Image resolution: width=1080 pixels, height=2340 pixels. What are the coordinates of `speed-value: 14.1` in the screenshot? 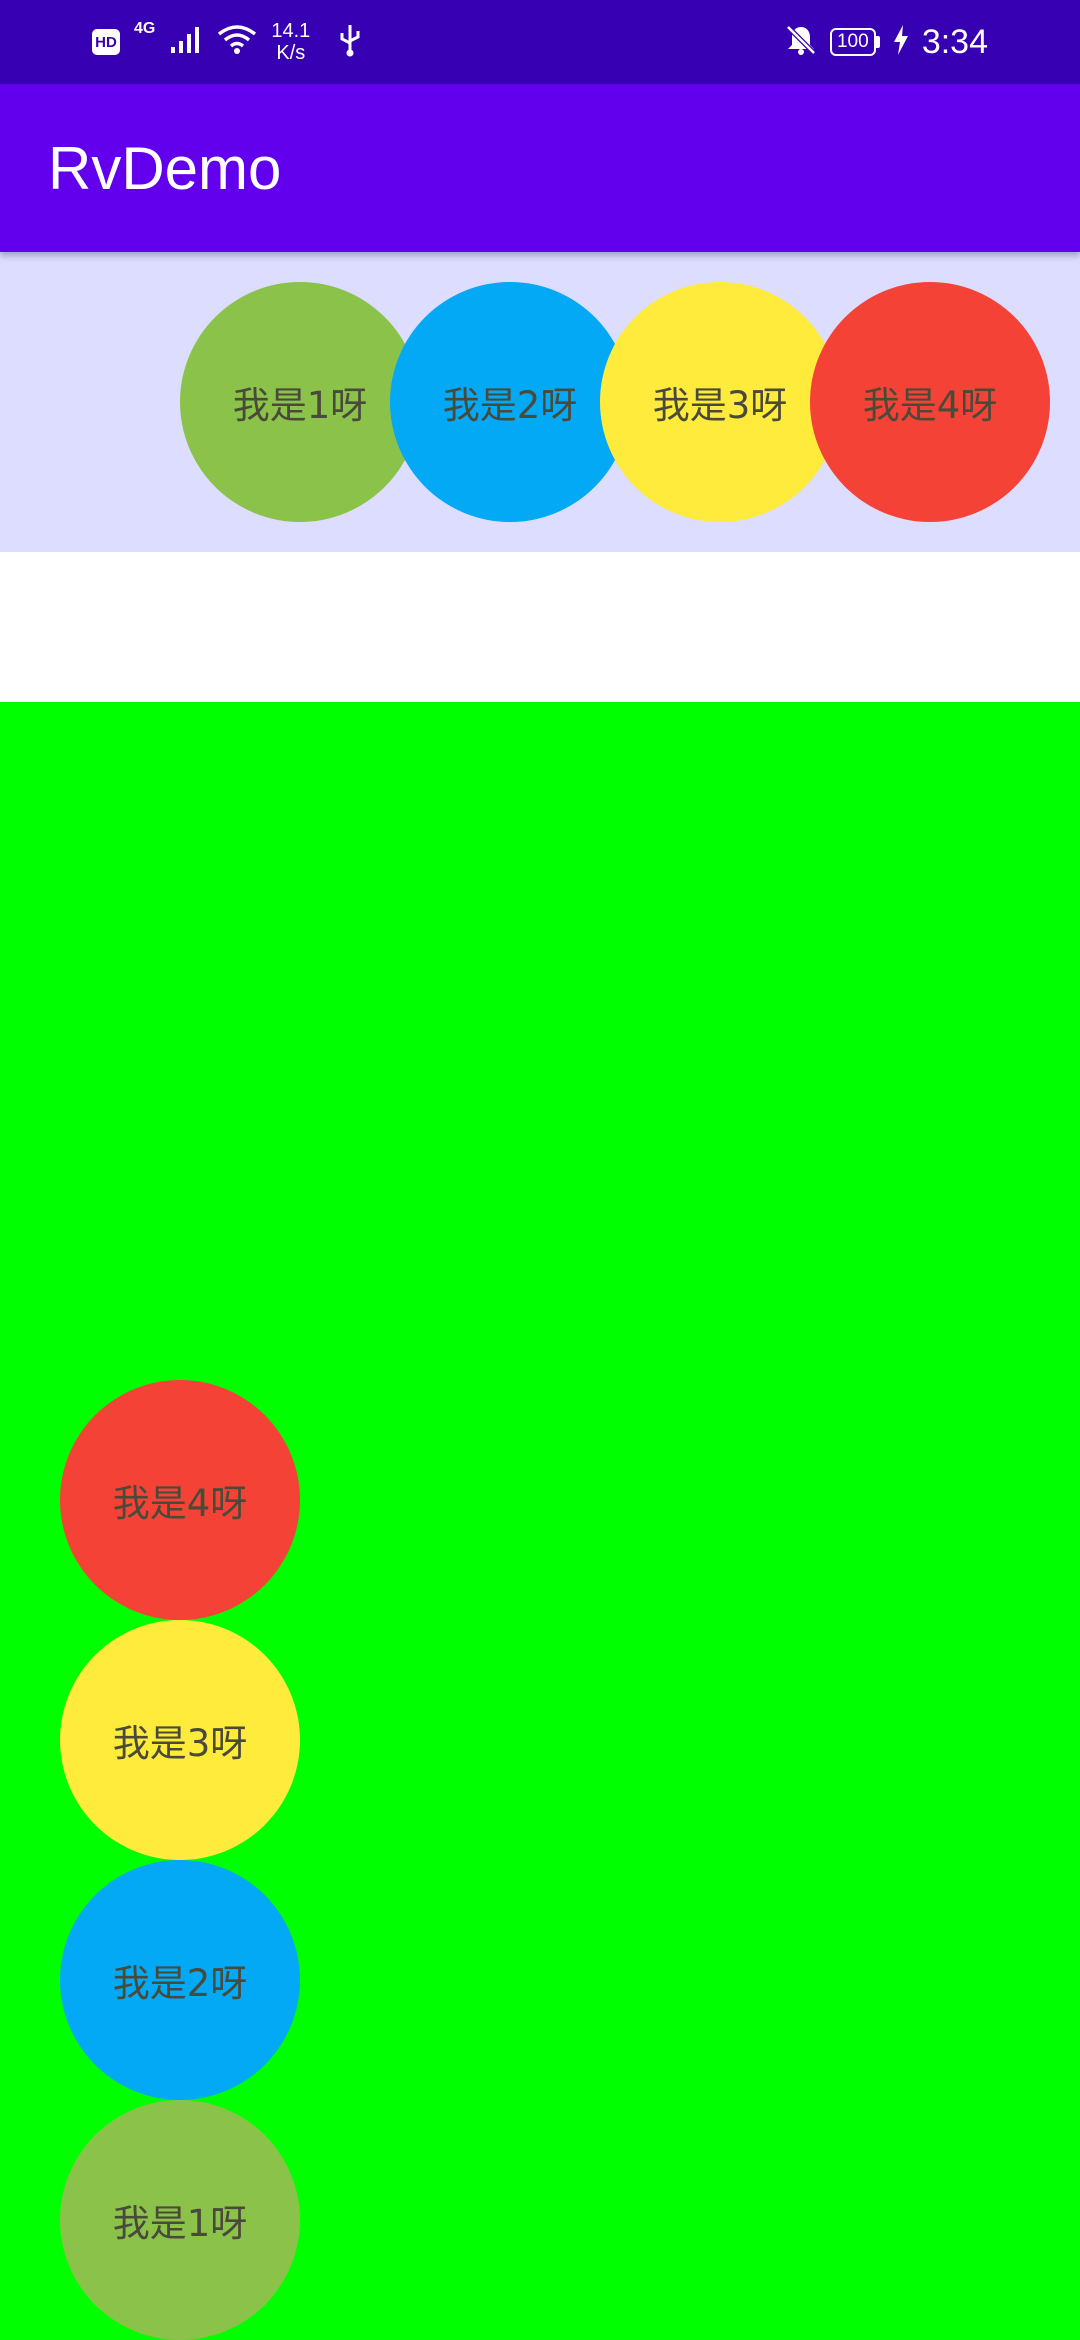 It's located at (291, 31).